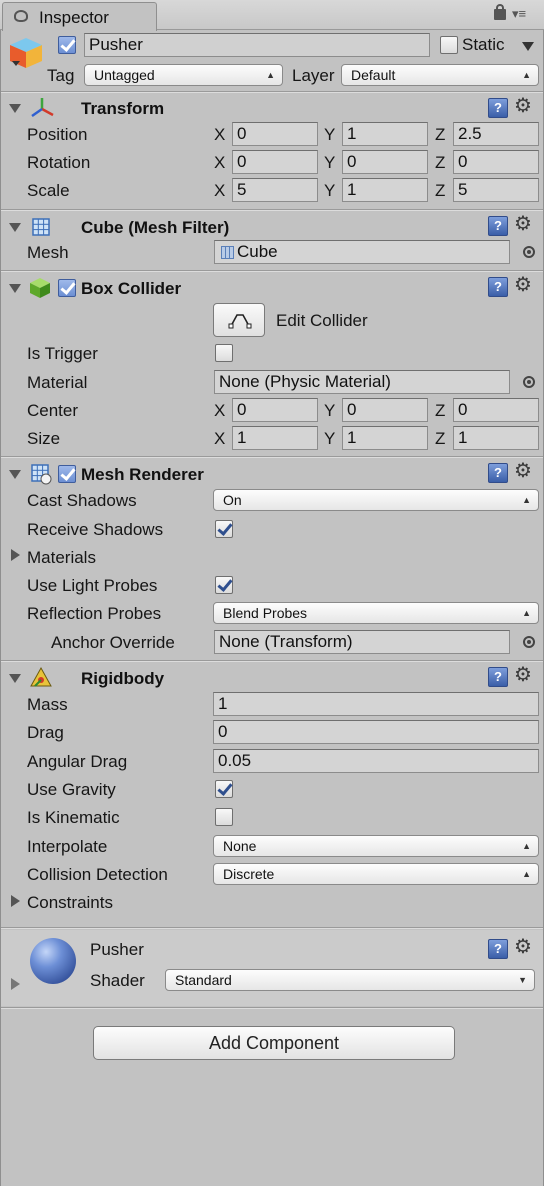 This screenshot has height=1186, width=544. What do you see at coordinates (496, 134) in the screenshot?
I see `position-z-field: 2.5` at bounding box center [496, 134].